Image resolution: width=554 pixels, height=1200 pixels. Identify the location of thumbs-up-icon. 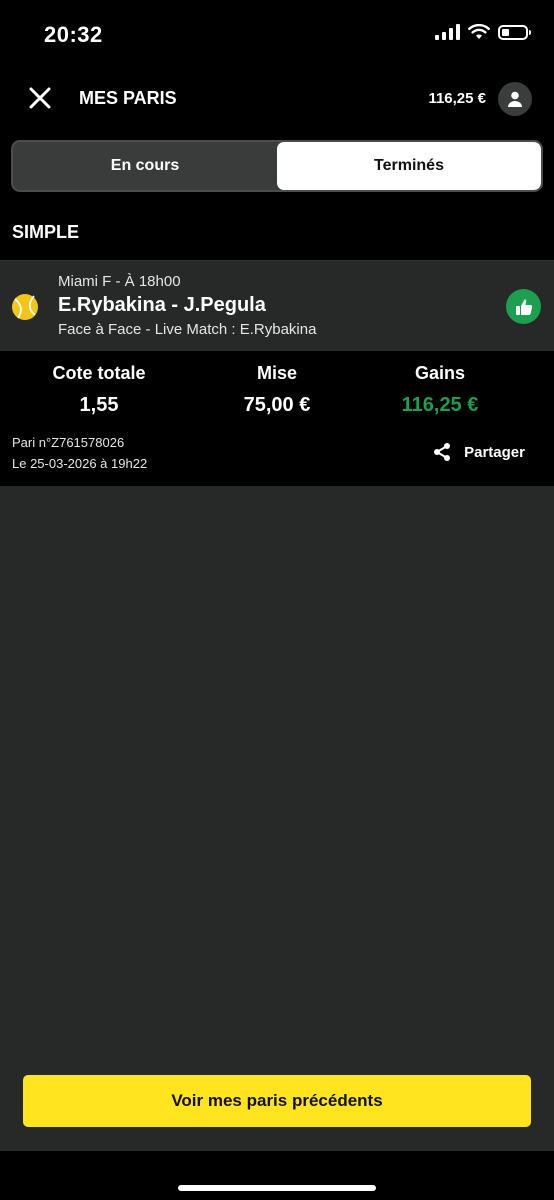
(523, 307).